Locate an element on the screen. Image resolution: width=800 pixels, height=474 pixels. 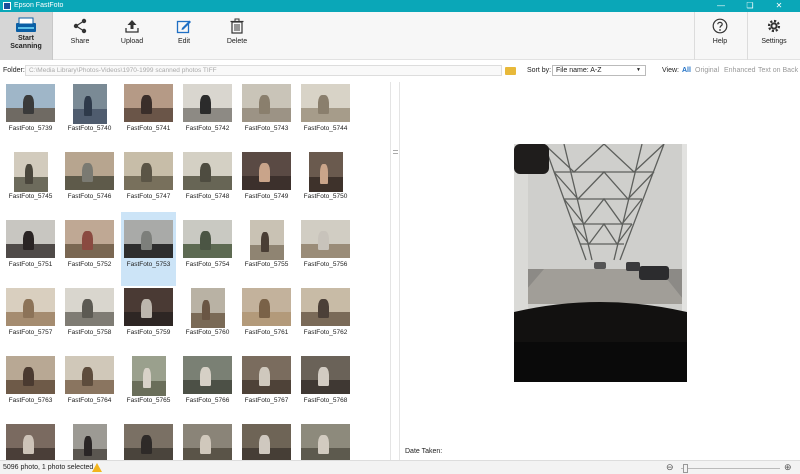
photo-thumbnail: FastFoto_5763 is located at coordinates (30, 387).